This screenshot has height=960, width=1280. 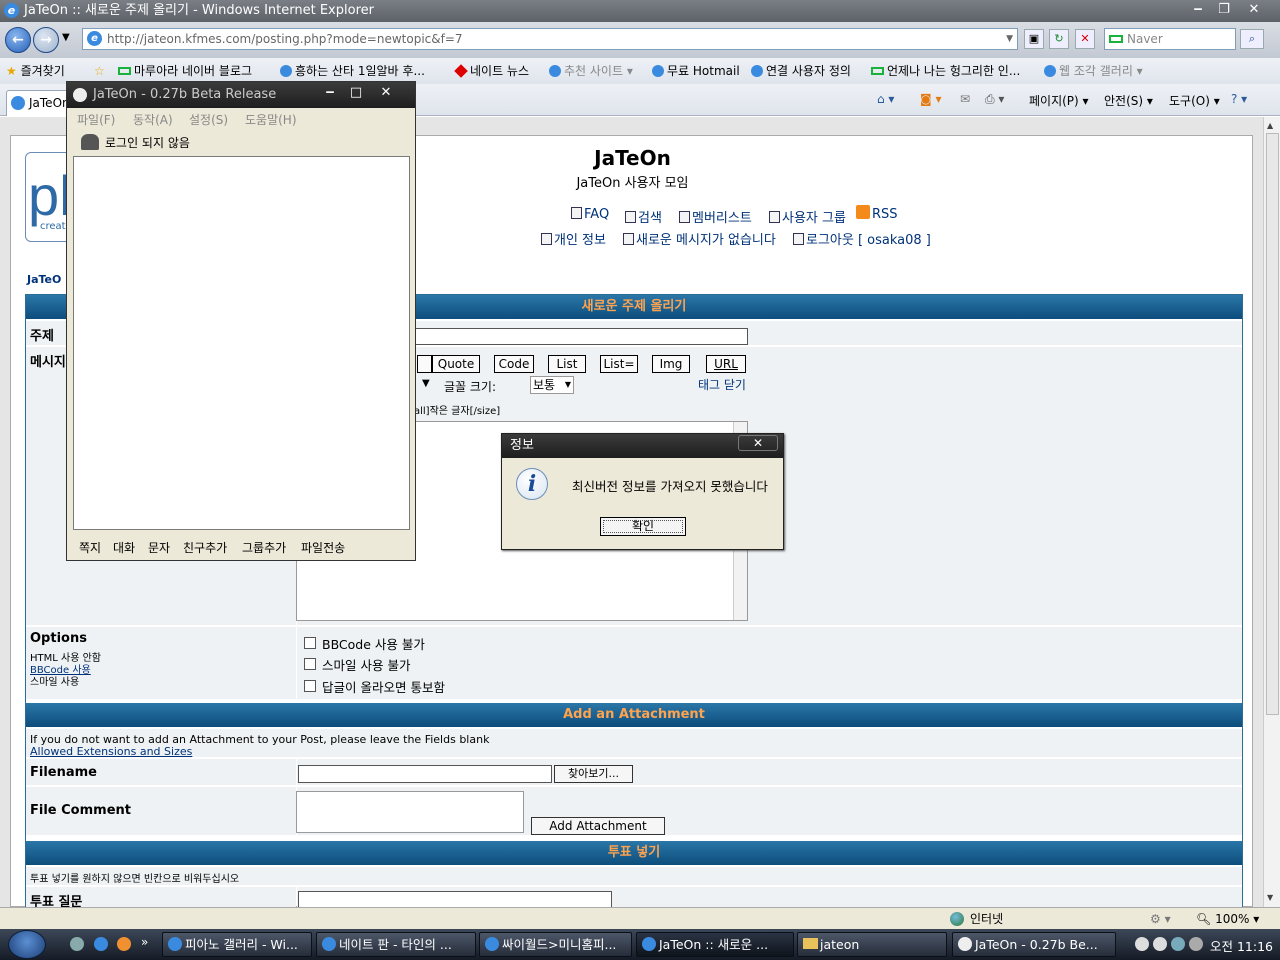 What do you see at coordinates (591, 71) in the screenshot?
I see `fav-item-3: 추천 사이트 ▾` at bounding box center [591, 71].